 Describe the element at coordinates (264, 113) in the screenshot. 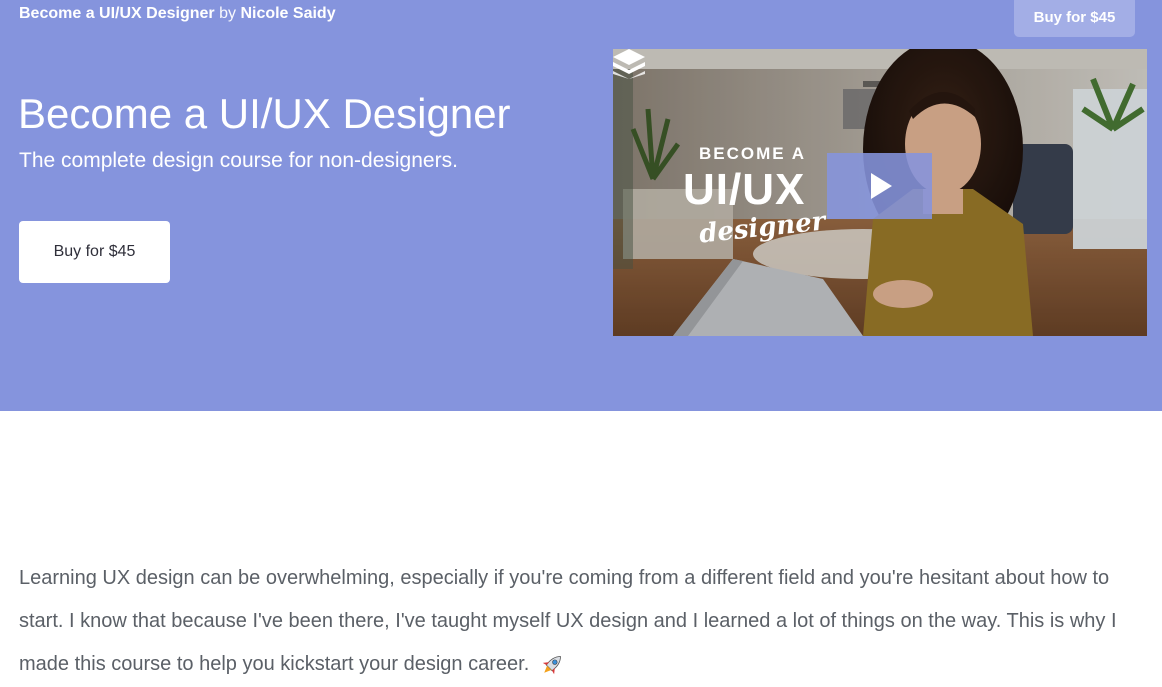

I see `page-title: Become a UI/UX Designer` at that location.